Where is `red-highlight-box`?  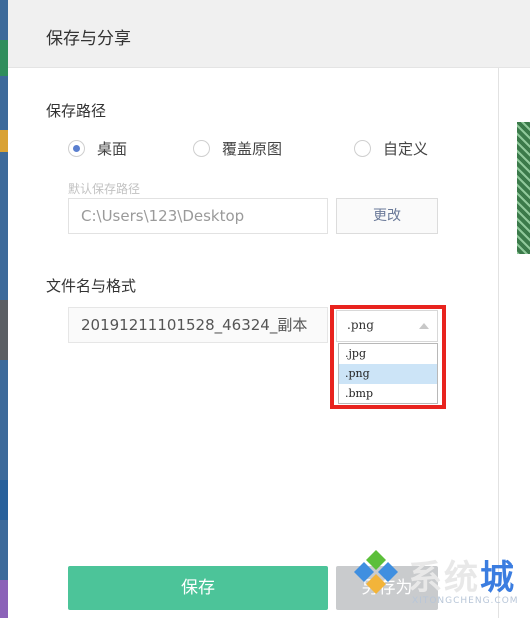
red-highlight-box is located at coordinates (388, 357).